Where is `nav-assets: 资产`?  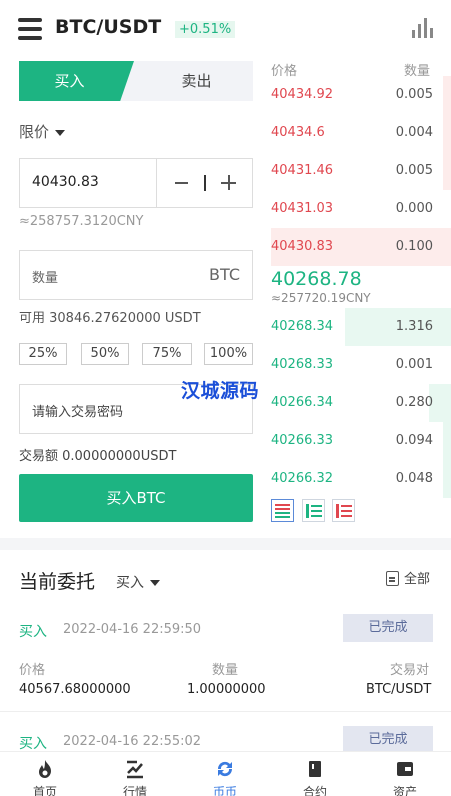
nav-assets: 资产 is located at coordinates (405, 774).